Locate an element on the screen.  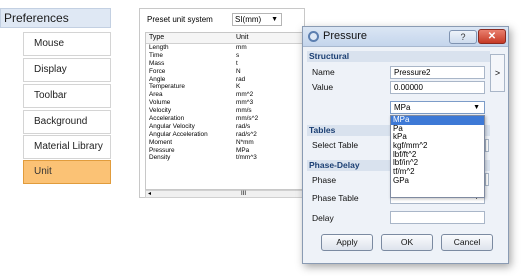
table-row: Force N is located at coordinates (225, 72).